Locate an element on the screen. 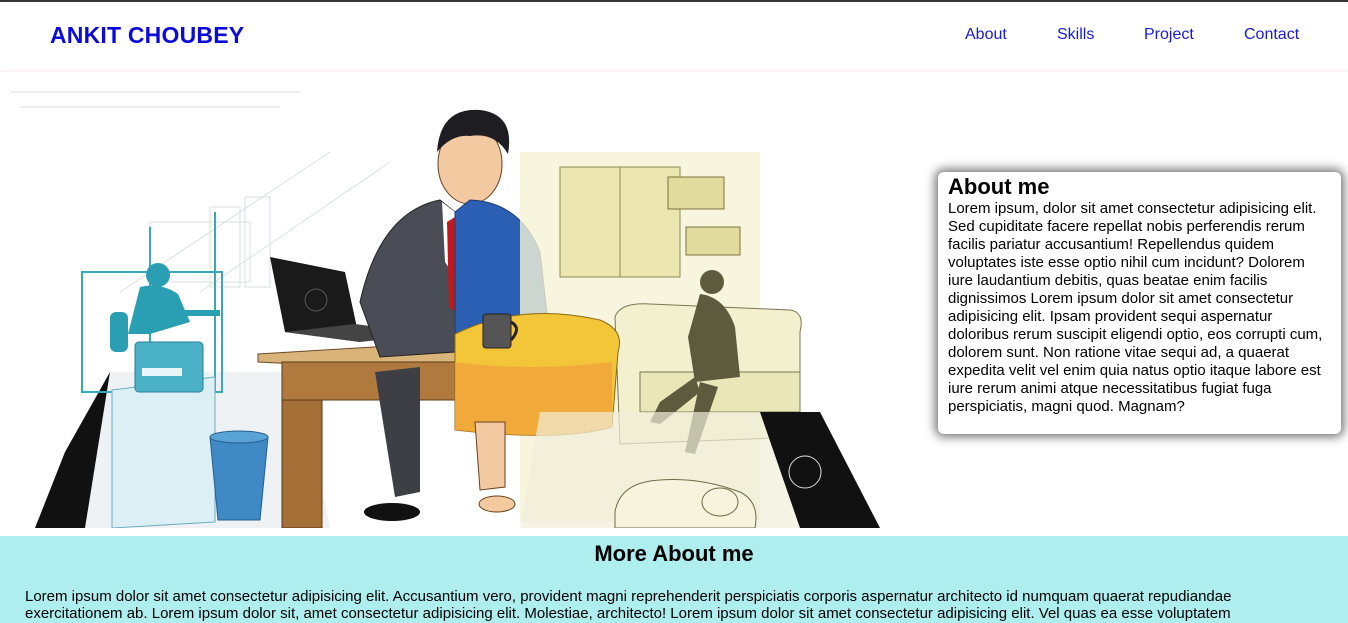 This screenshot has height=623, width=1348. nav-link-about: About is located at coordinates (986, 35).